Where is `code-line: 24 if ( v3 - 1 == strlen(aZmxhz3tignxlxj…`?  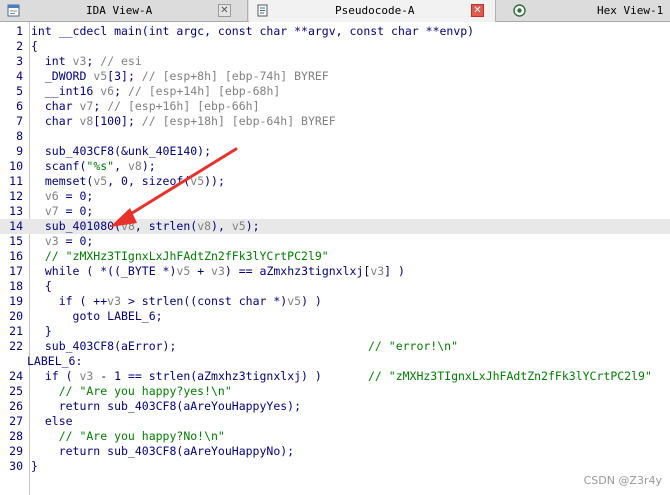
code-line: 24 if ( v3 - 1 == strlen(aZmxhz3tignxlxj… is located at coordinates (335, 376).